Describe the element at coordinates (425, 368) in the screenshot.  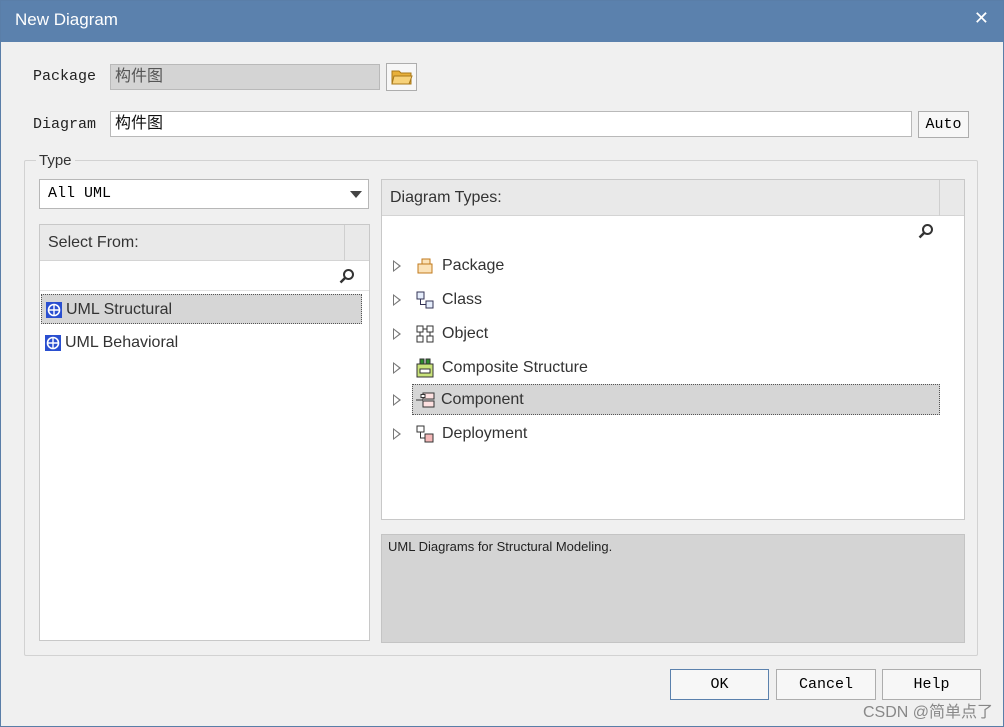
I see `composite-structure-icon` at that location.